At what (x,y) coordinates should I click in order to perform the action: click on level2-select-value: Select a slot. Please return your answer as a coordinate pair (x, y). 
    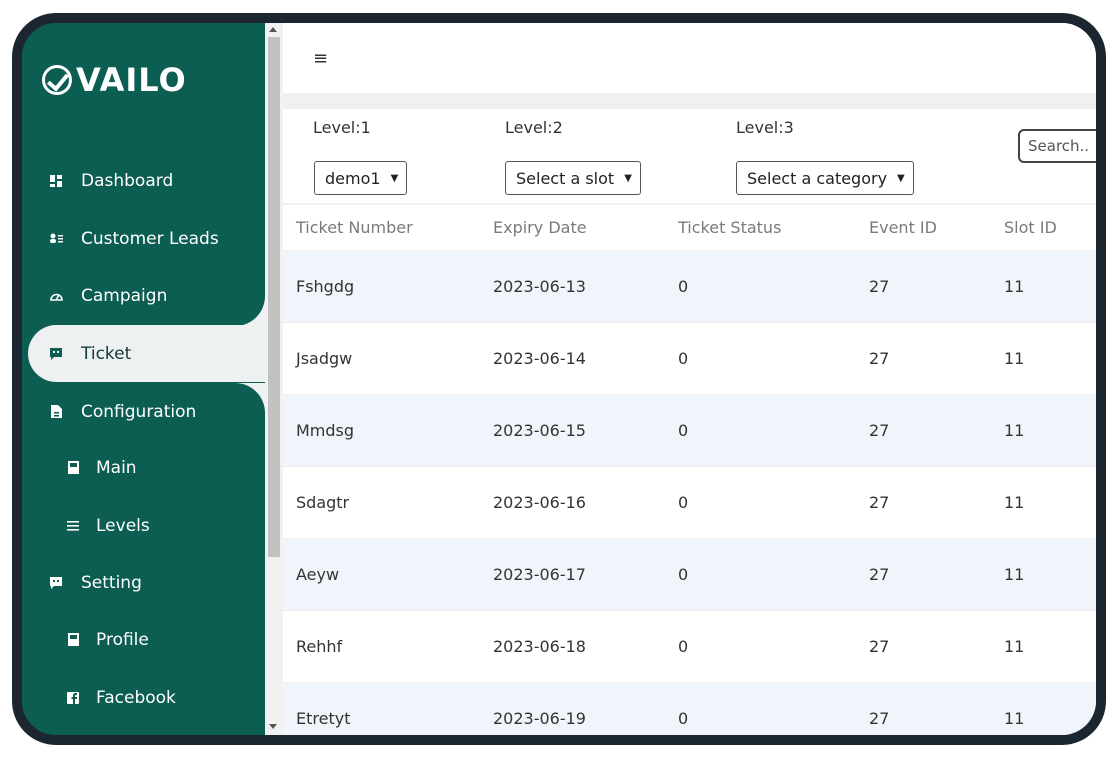
    Looking at the image, I should click on (565, 178).